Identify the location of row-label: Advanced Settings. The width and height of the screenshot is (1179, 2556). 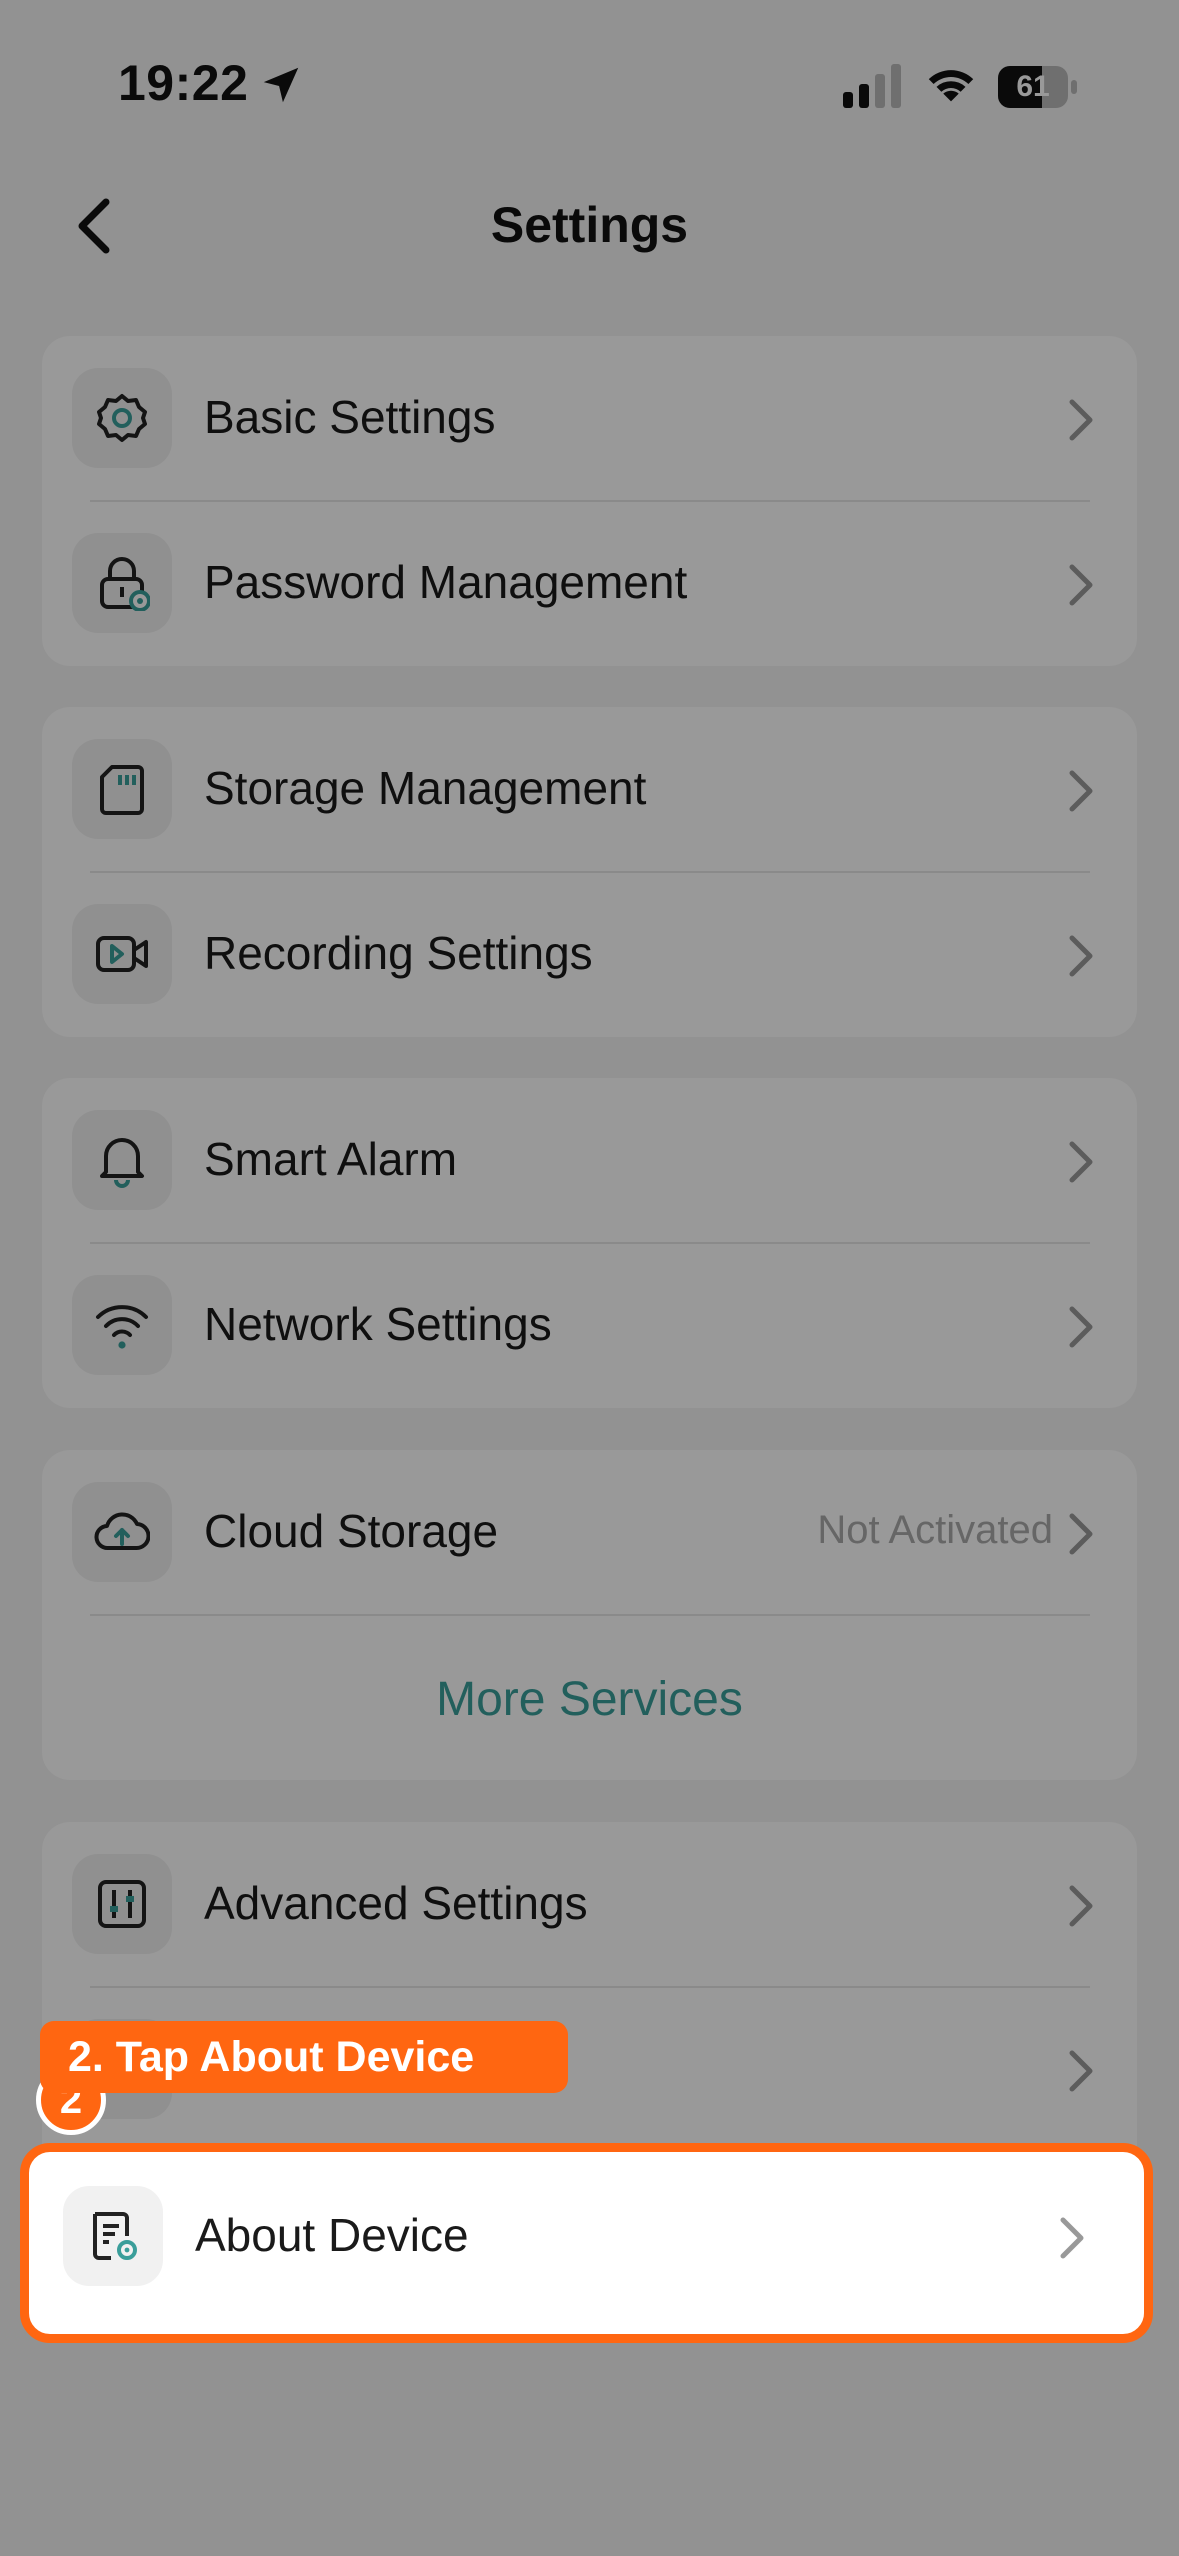
(396, 1903).